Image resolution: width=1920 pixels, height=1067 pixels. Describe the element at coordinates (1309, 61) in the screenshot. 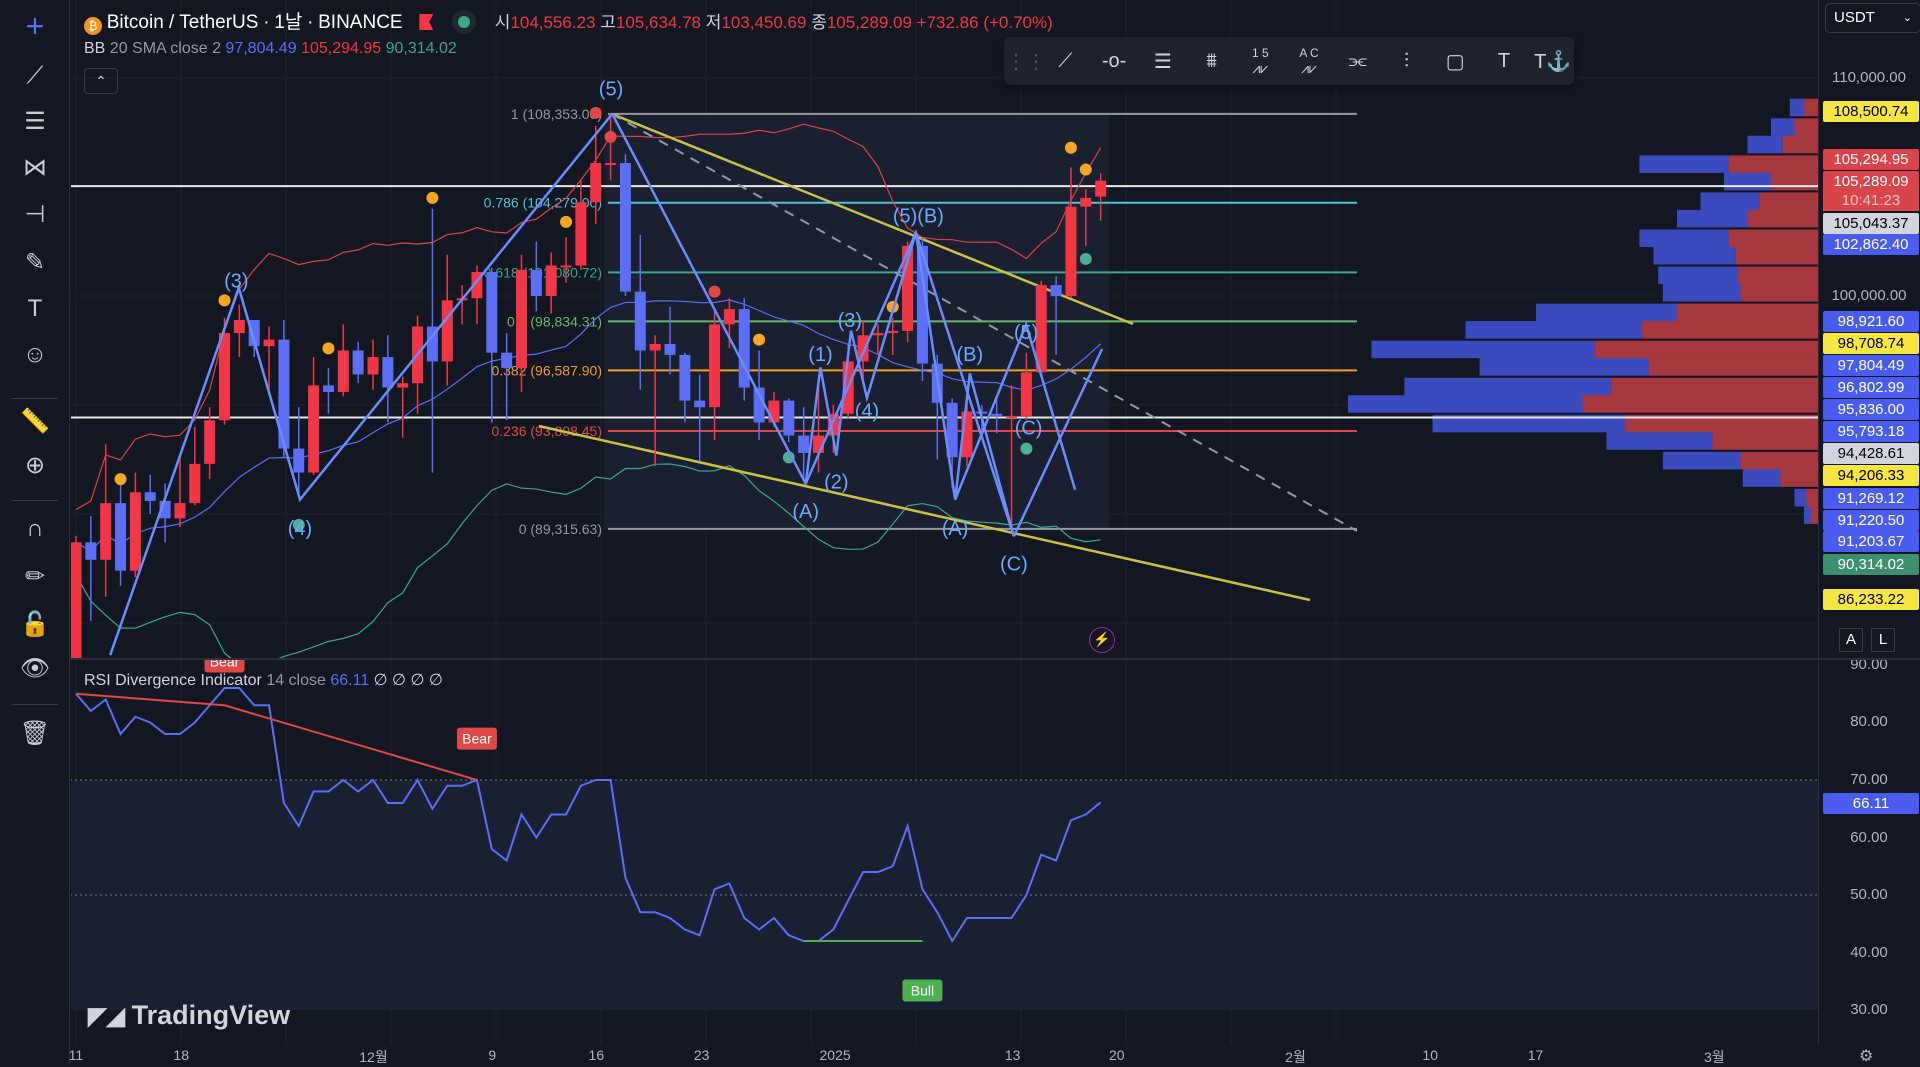

I see `elliott-correction-tool-icon: A C ⩘⩗` at that location.